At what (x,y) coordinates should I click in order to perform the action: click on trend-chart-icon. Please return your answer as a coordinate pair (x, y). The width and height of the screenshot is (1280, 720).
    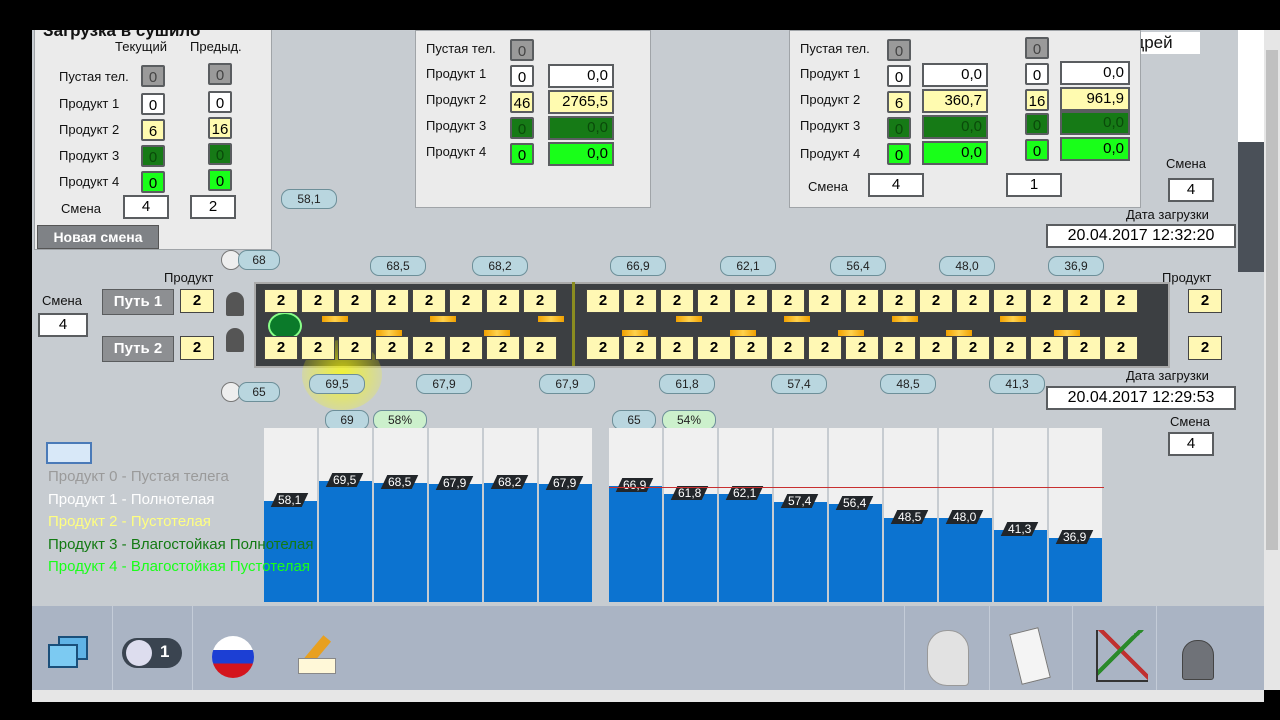
    Looking at the image, I should click on (1122, 656).